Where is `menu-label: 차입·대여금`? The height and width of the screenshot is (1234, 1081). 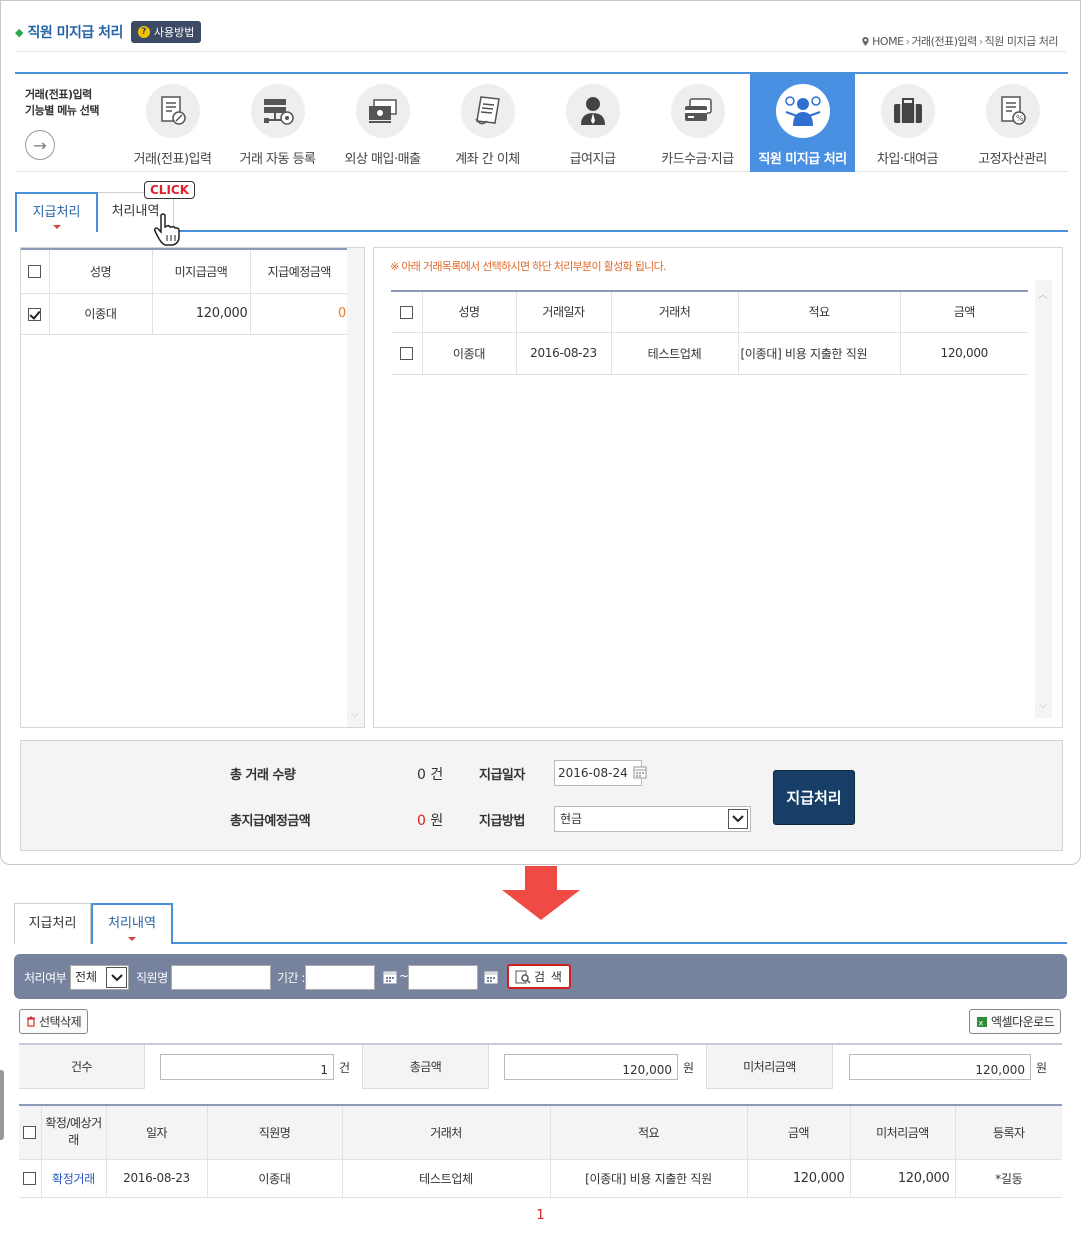 menu-label: 차입·대여금 is located at coordinates (907, 159).